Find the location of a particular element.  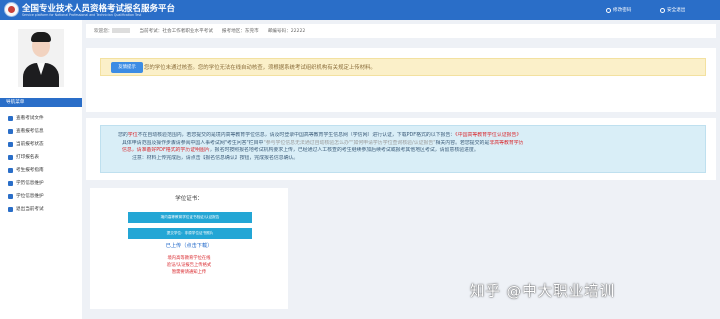

sidebar-item-guide: 考生报考指南 is located at coordinates (41, 170).